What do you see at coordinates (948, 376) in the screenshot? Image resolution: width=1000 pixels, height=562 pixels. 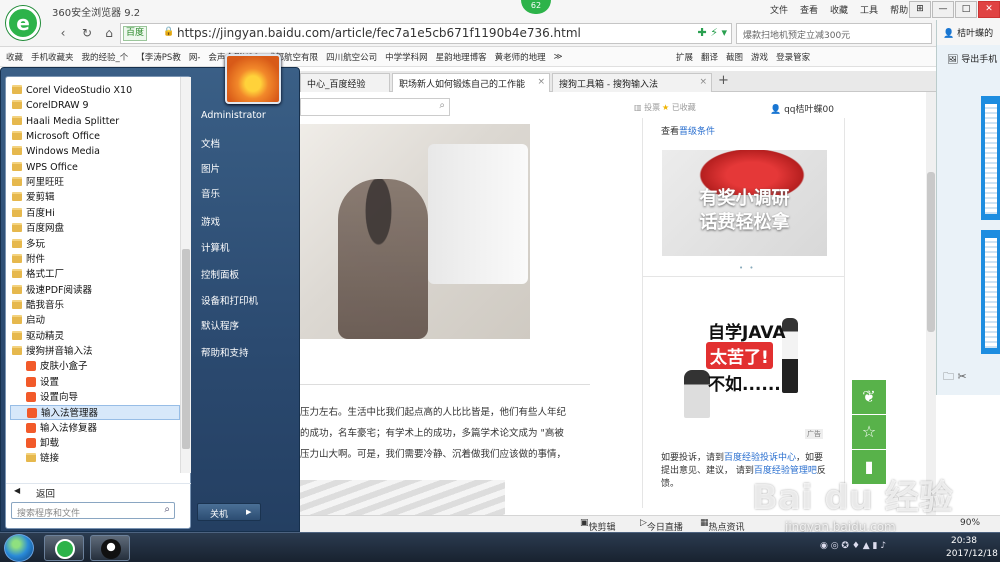 I see `folder-icon: 🗀` at bounding box center [948, 376].